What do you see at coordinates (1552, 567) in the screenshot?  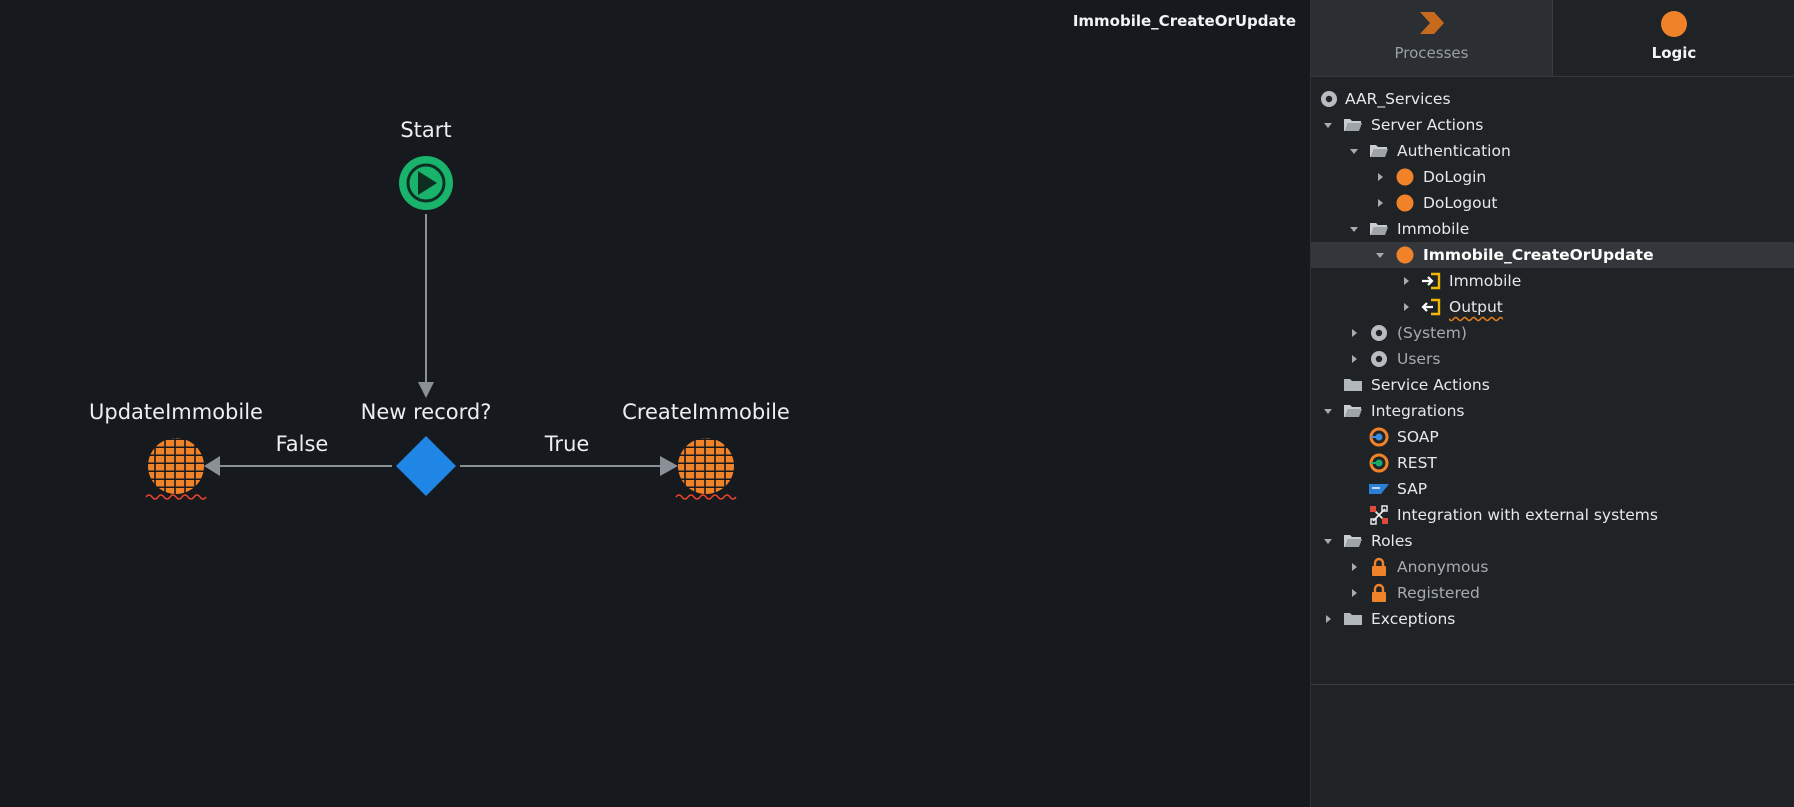 I see `tree-item-anonymous: Anonymous` at bounding box center [1552, 567].